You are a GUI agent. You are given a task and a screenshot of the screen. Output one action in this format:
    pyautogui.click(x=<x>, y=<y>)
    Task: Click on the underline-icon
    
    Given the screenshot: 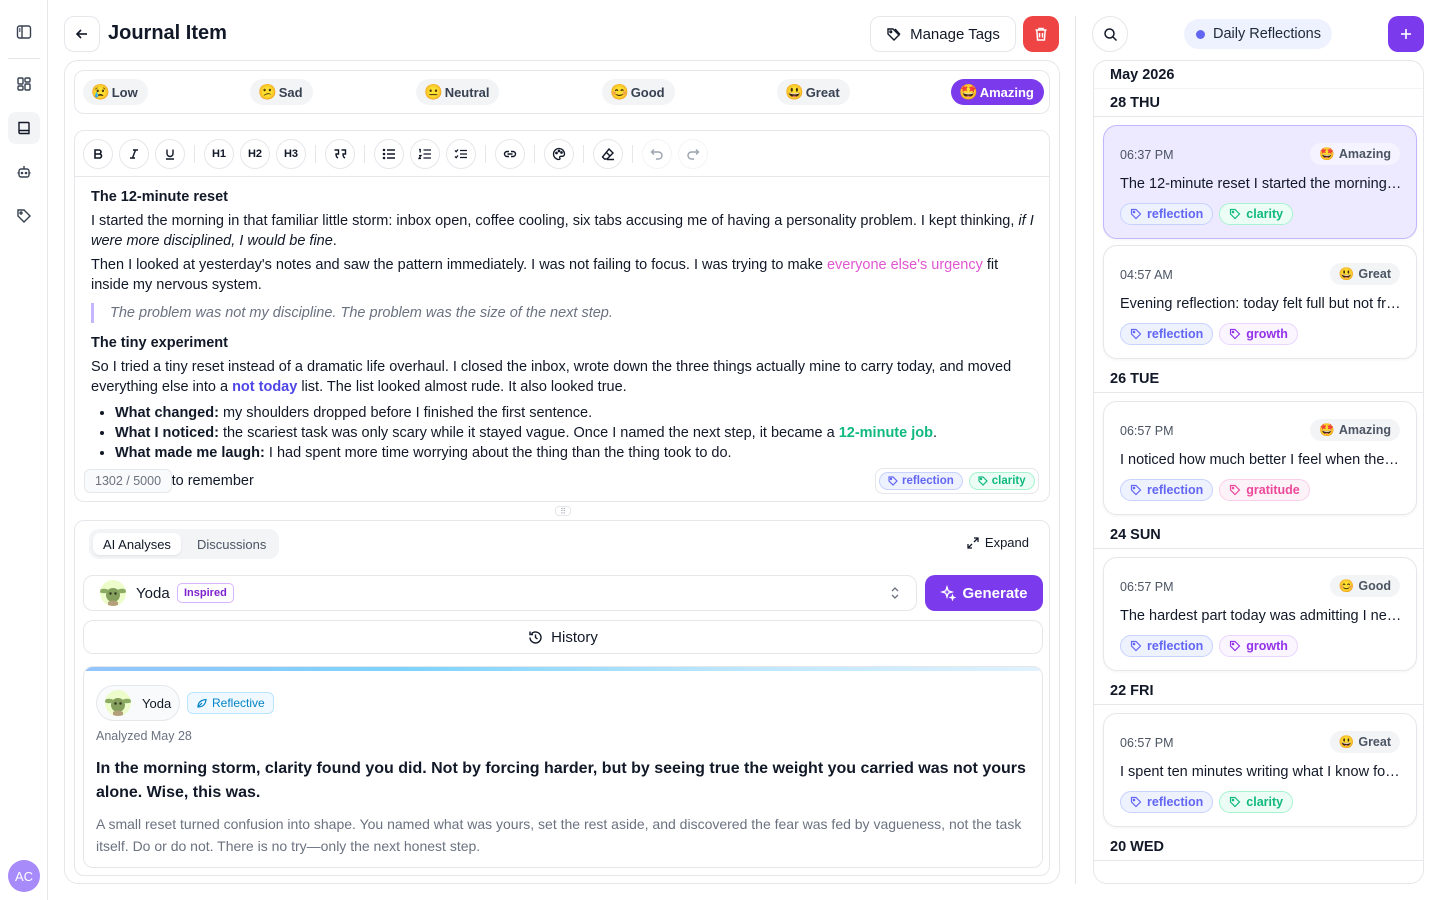 What is the action you would take?
    pyautogui.click(x=170, y=154)
    